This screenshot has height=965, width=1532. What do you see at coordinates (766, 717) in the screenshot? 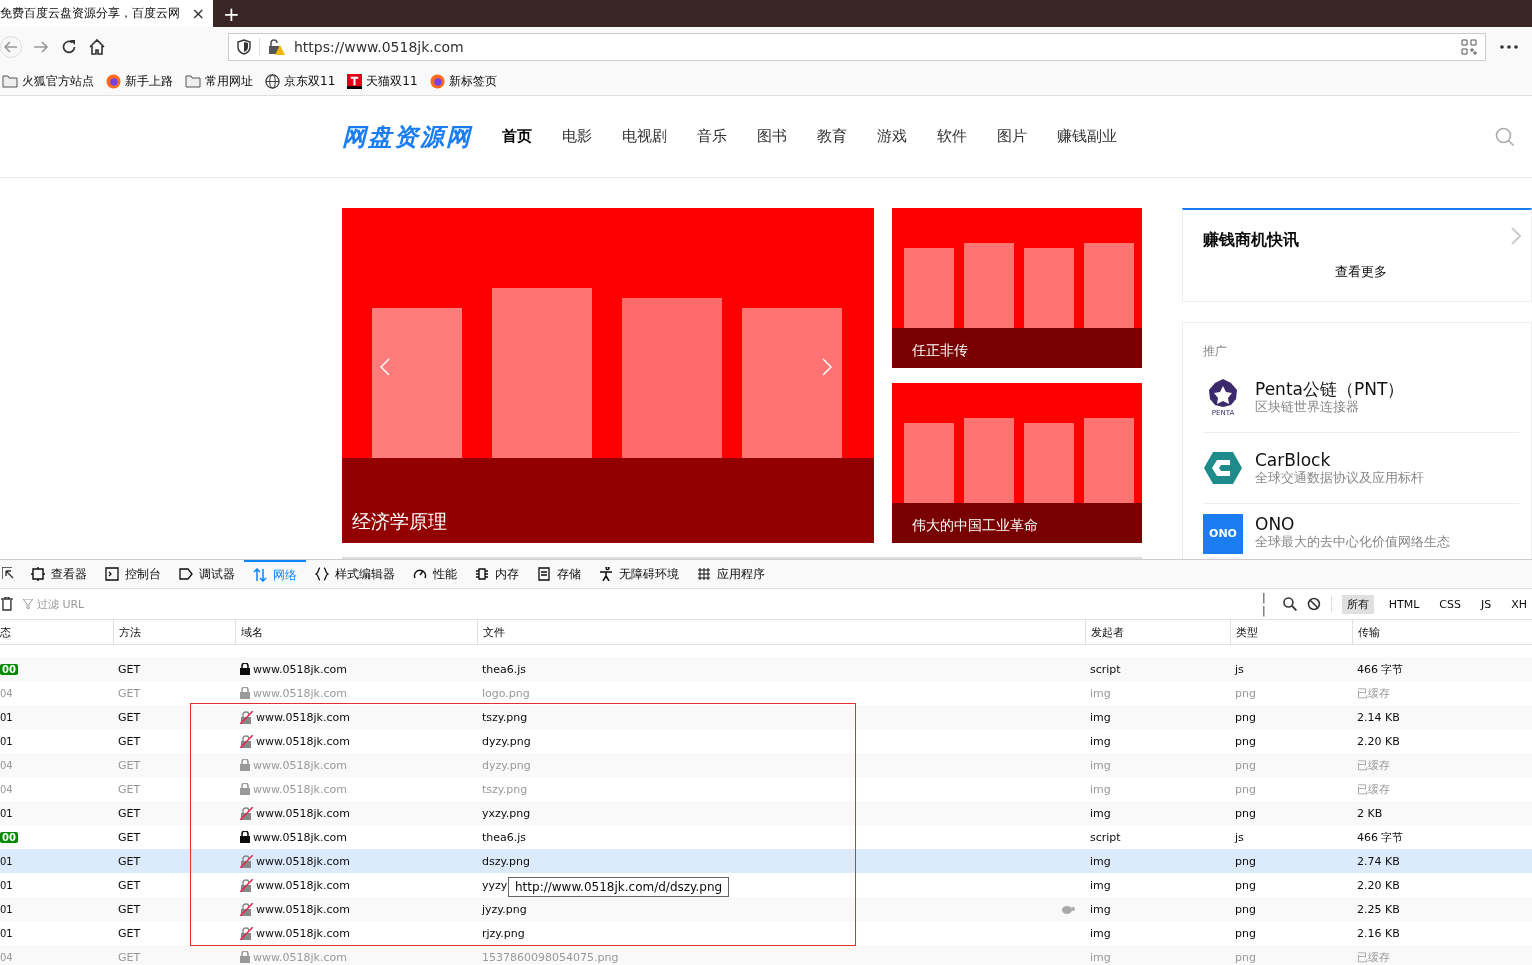
I see `request-row: 01 GET www.0518jk.com tszy.png img png 2.14 KB` at bounding box center [766, 717].